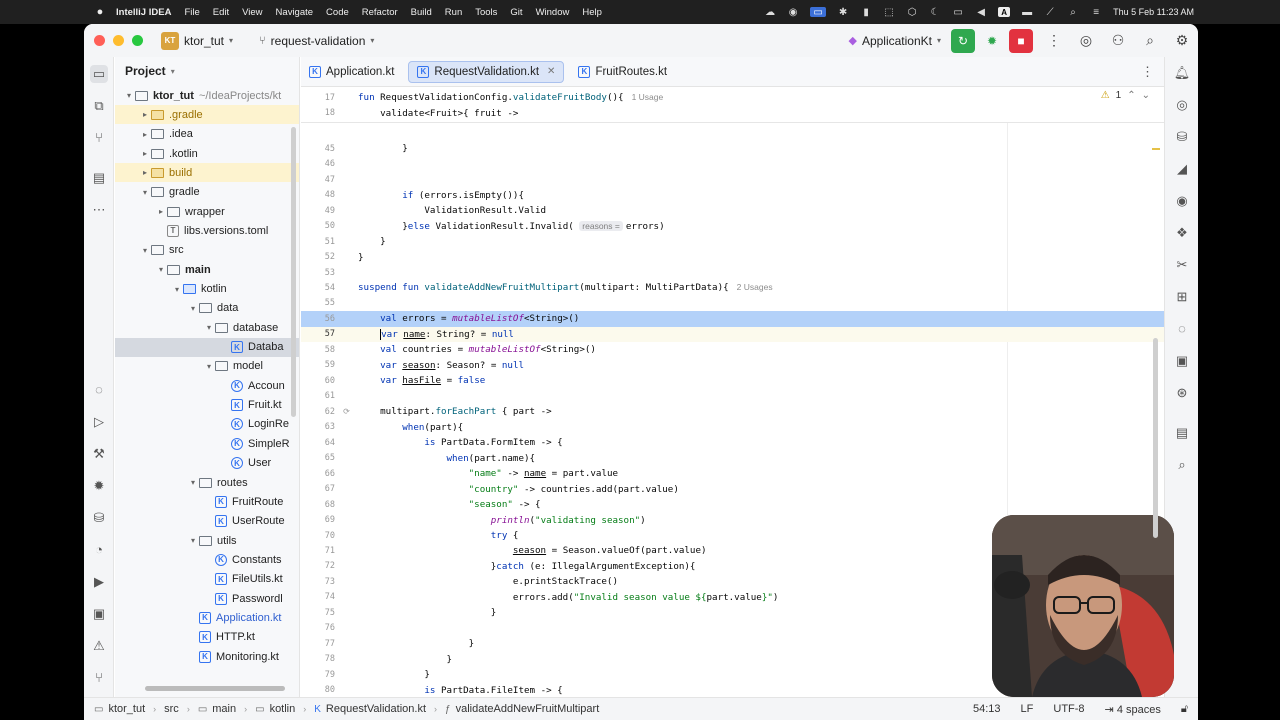 The height and width of the screenshot is (720, 1280). What do you see at coordinates (293, 272) in the screenshot?
I see `project-scrollbar-vertical` at bounding box center [293, 272].